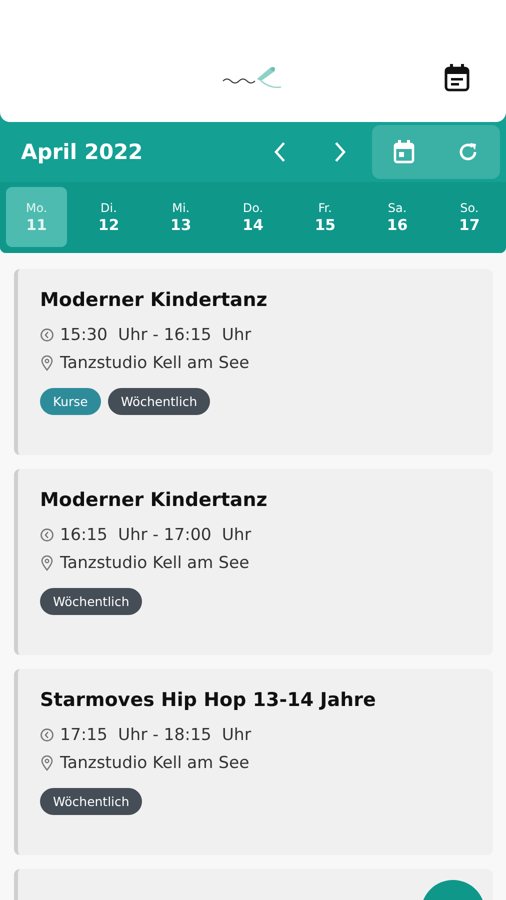  I want to click on day-tab: Fr. 15, so click(325, 217).